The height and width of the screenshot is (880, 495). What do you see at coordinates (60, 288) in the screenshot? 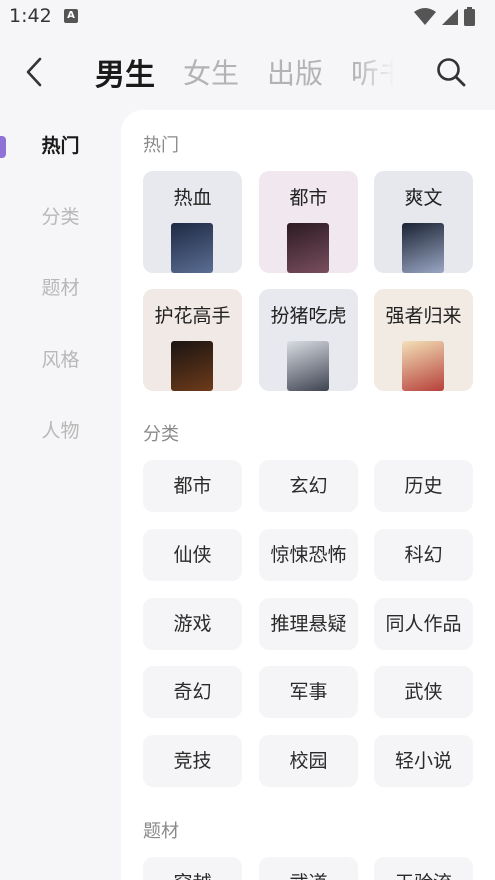
I see `sidebar-item-theme: 题材` at bounding box center [60, 288].